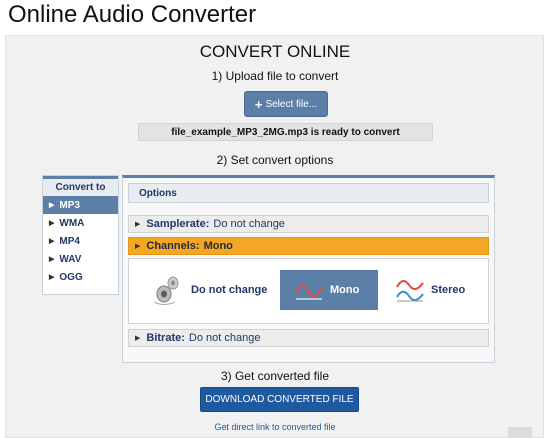 The width and height of the screenshot is (550, 438). What do you see at coordinates (410, 291) in the screenshot?
I see `stereo-wave-icon` at bounding box center [410, 291].